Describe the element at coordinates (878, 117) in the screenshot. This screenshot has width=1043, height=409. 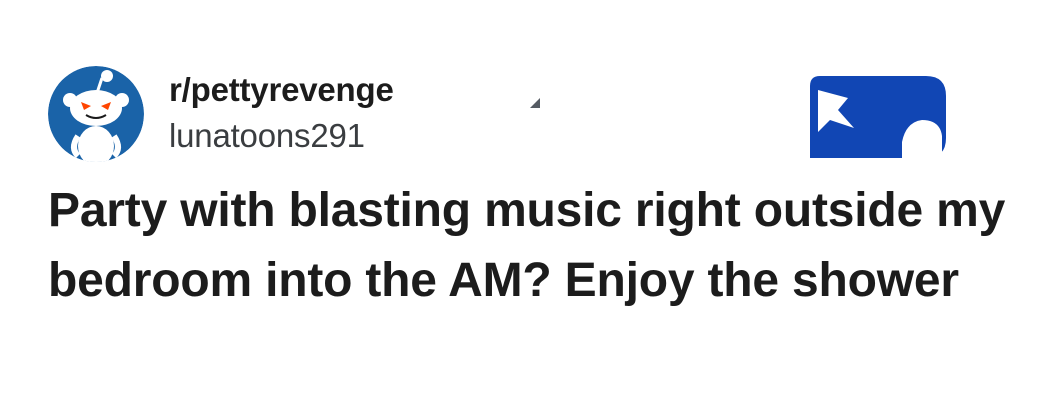
I see `badge-icon` at that location.